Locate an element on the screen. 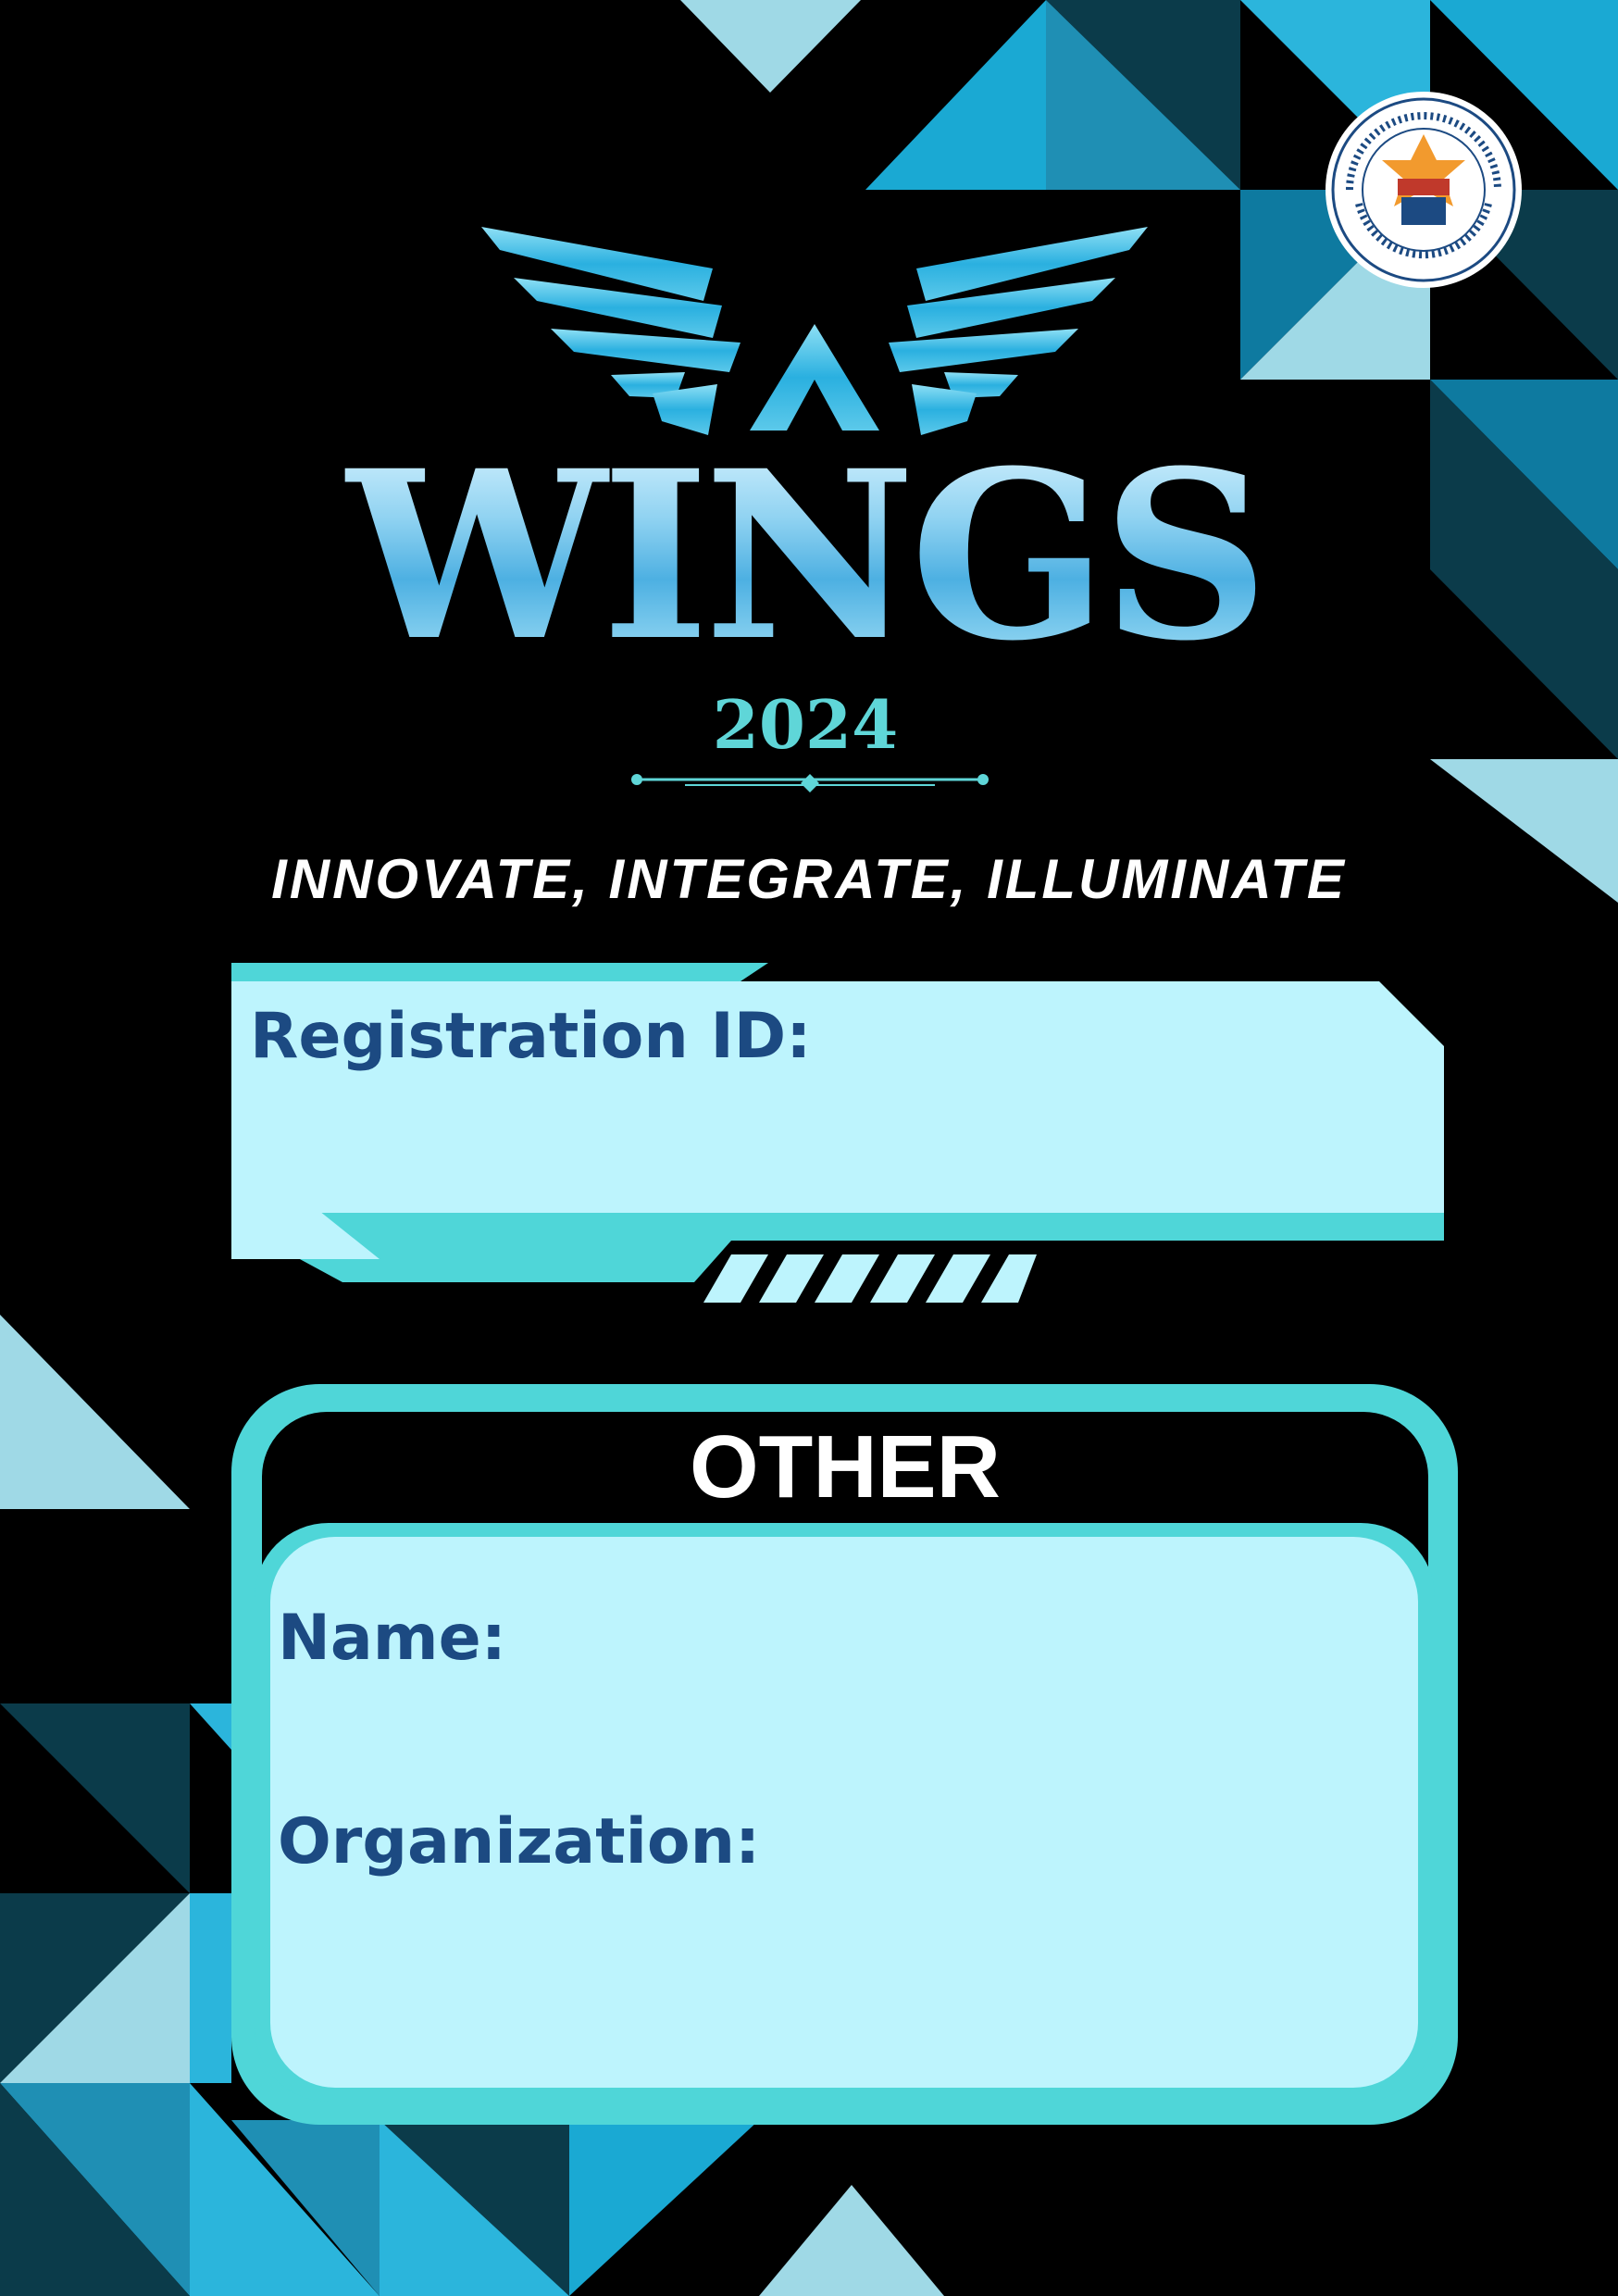 Image resolution: width=1618 pixels, height=2296 pixels. category-label: OTHER is located at coordinates (845, 1466).